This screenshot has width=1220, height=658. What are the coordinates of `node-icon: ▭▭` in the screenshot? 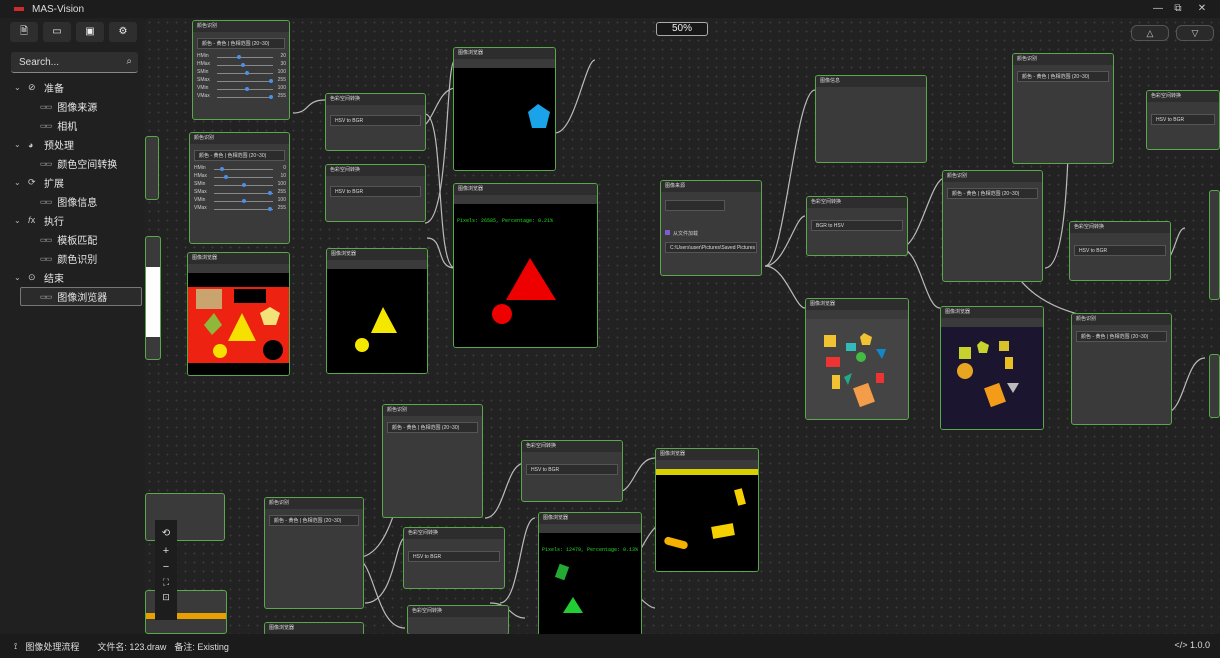 It's located at (46, 107).